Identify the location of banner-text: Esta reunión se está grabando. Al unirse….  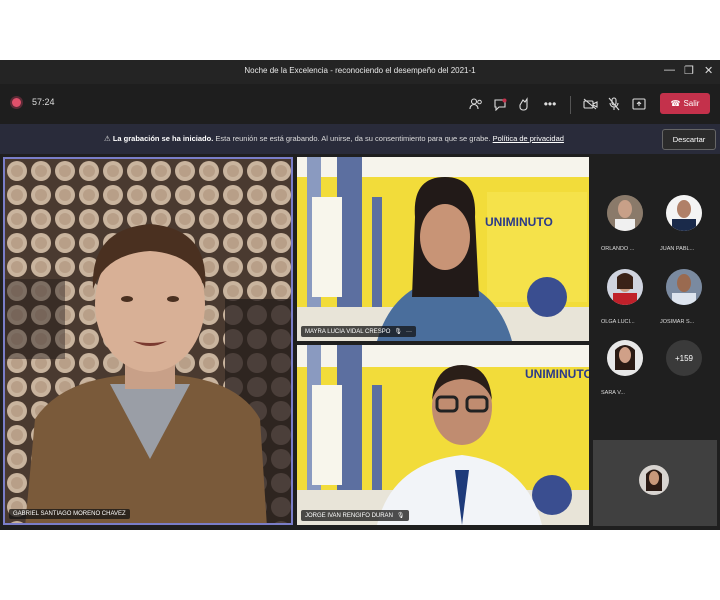
(353, 138).